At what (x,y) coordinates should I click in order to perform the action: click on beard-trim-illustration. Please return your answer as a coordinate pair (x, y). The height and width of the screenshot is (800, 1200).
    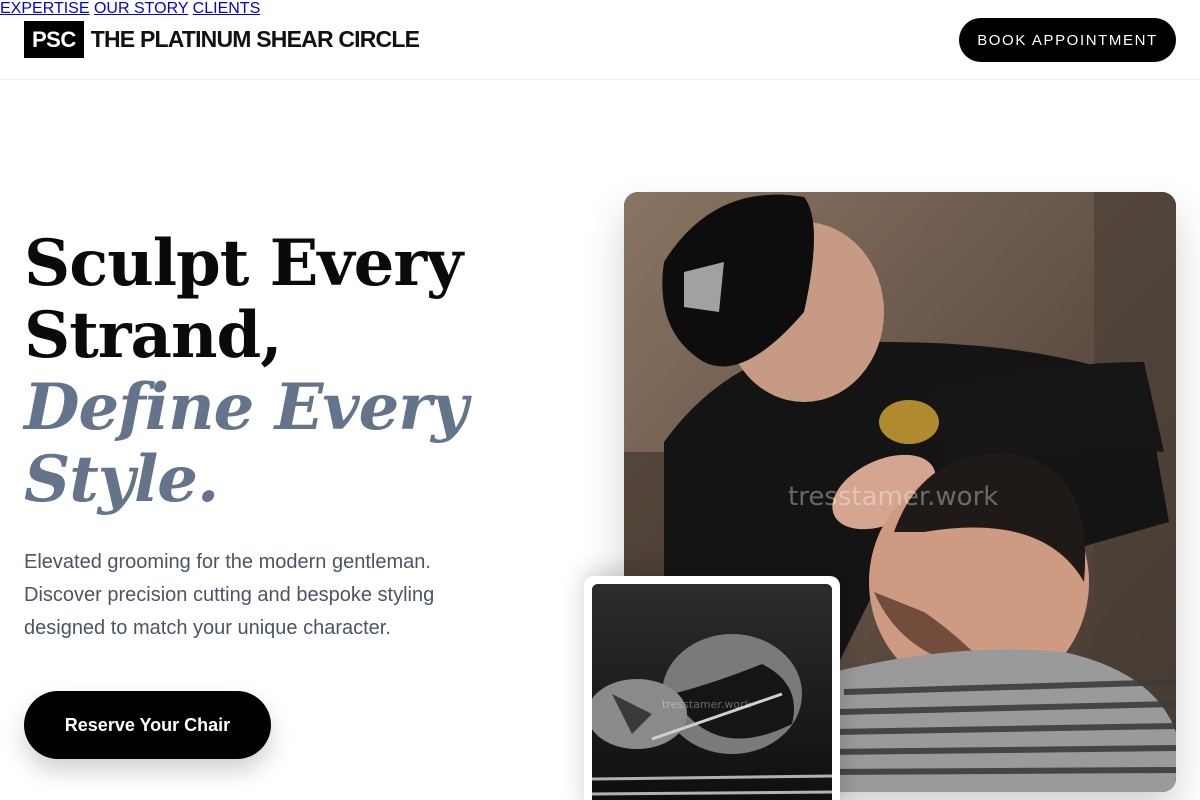
    Looking at the image, I should click on (712, 692).